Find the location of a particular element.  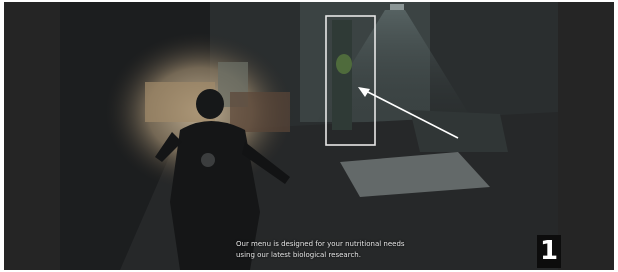

letterbox-left is located at coordinates (32, 136).